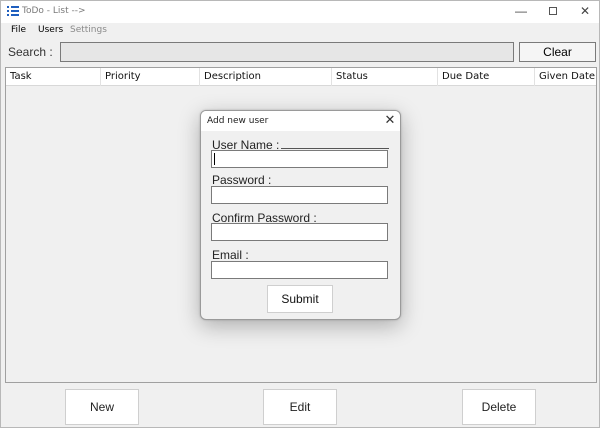  Describe the element at coordinates (299, 270) in the screenshot. I see `email-field` at that location.